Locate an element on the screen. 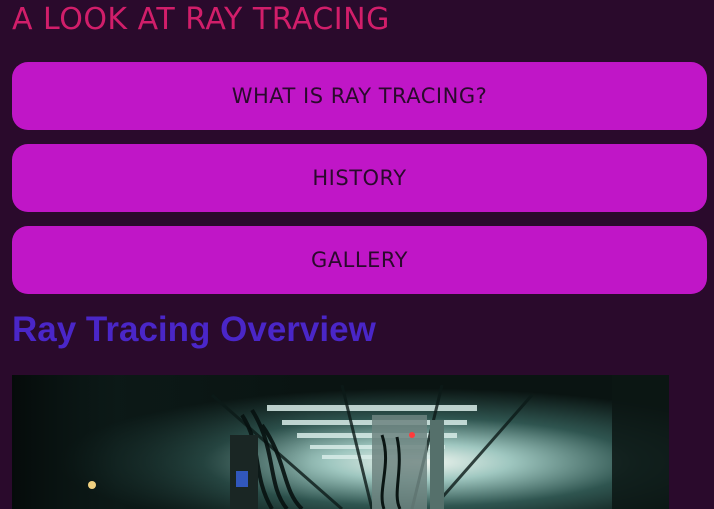 This screenshot has height=509, width=714. gallery-button: GALLERY is located at coordinates (359, 260).